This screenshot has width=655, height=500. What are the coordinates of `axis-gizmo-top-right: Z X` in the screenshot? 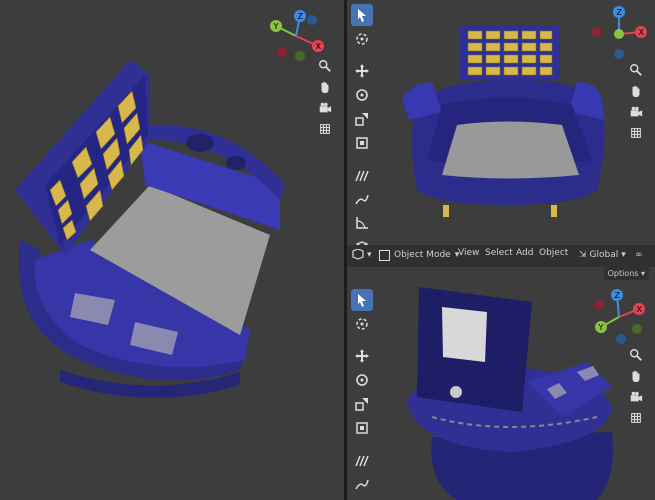 It's located at (619, 32).